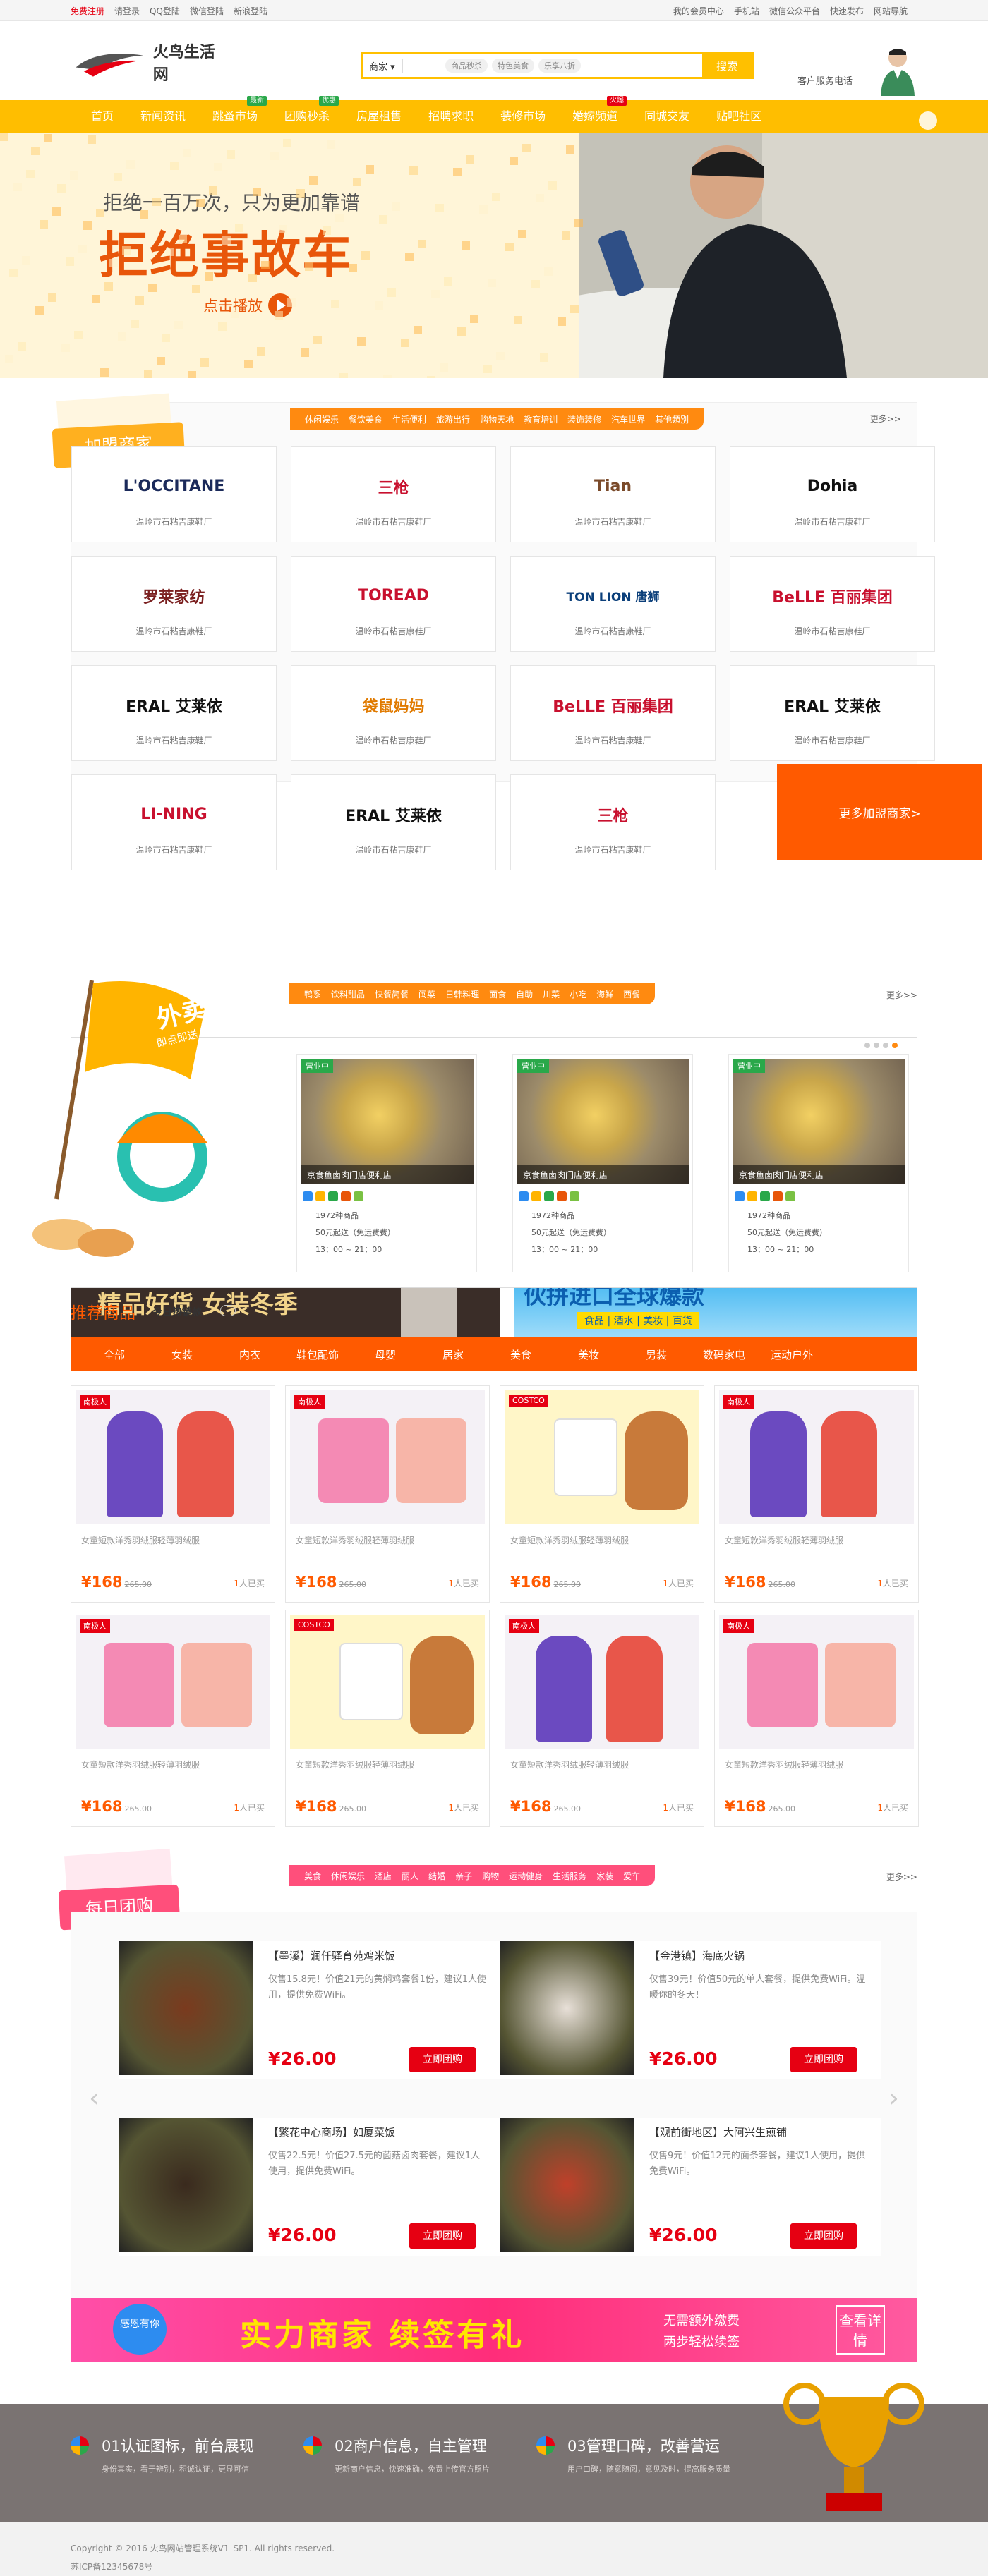 The width and height of the screenshot is (988, 2576). Describe the element at coordinates (628, 419) in the screenshot. I see `merchant-tab: 汽车世界` at that location.